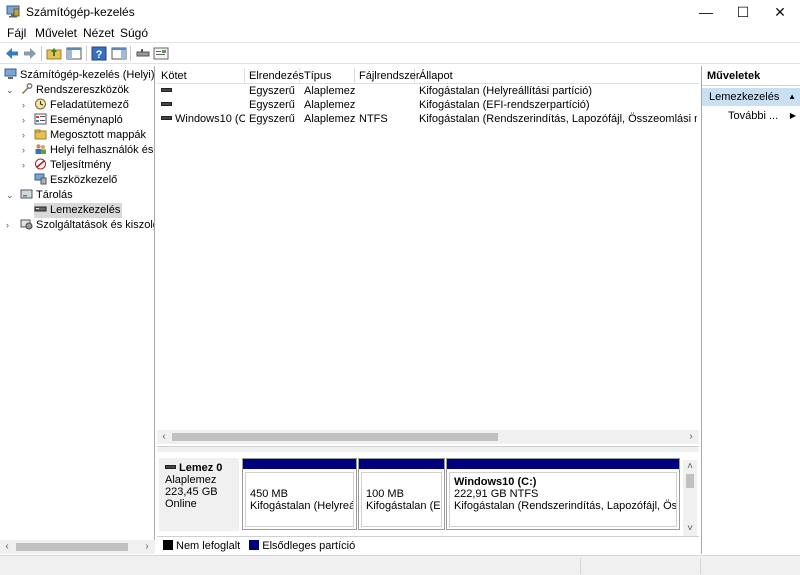 This screenshot has width=800, height=575. Describe the element at coordinates (161, 53) in the screenshot. I see `properties-icon` at that location.